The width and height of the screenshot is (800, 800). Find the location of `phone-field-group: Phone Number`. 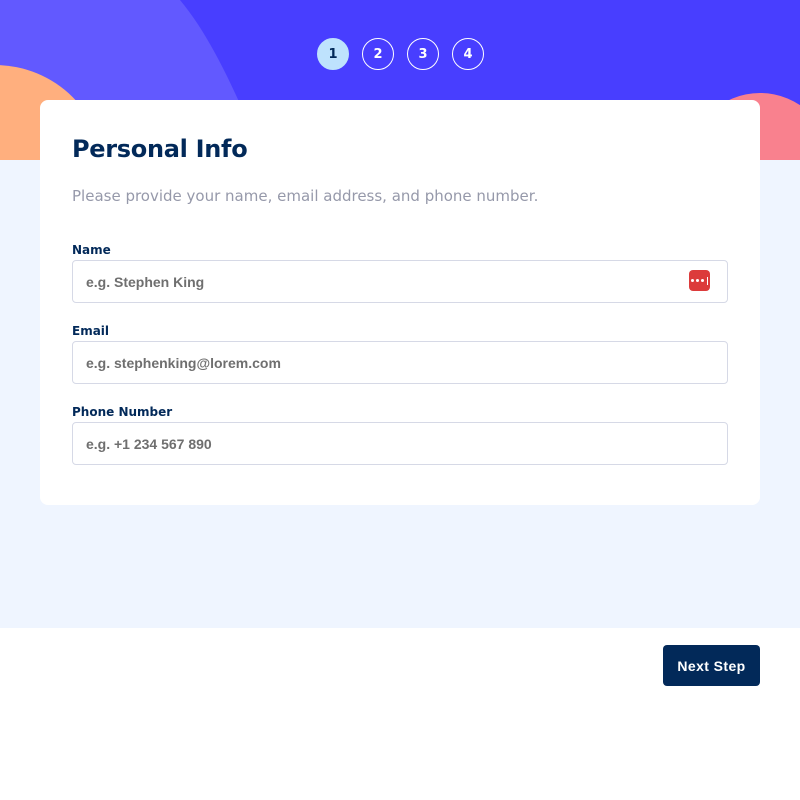

phone-field-group: Phone Number is located at coordinates (400, 435).